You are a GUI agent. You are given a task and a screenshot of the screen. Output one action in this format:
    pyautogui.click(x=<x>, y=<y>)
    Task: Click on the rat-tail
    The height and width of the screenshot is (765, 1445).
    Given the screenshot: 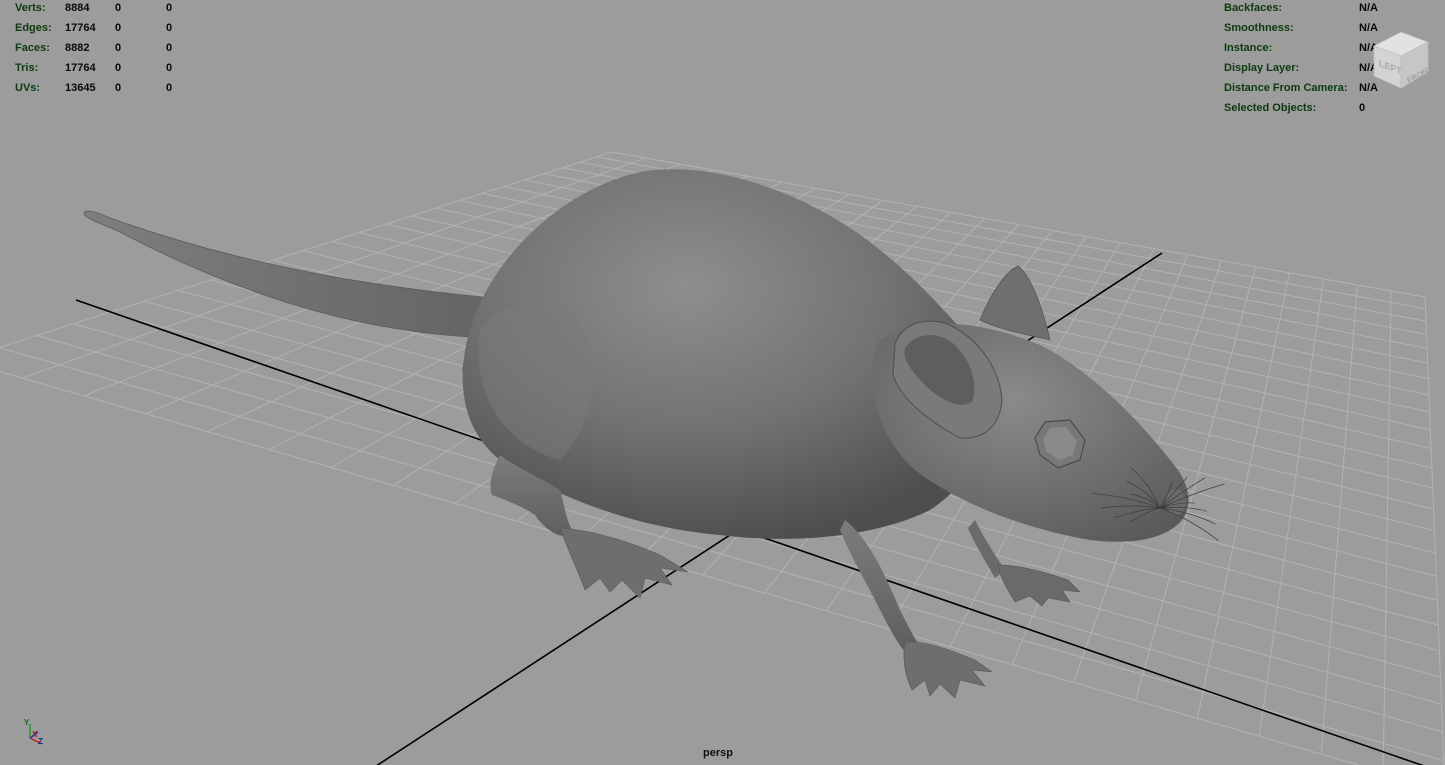 What is the action you would take?
    pyautogui.click(x=292, y=274)
    